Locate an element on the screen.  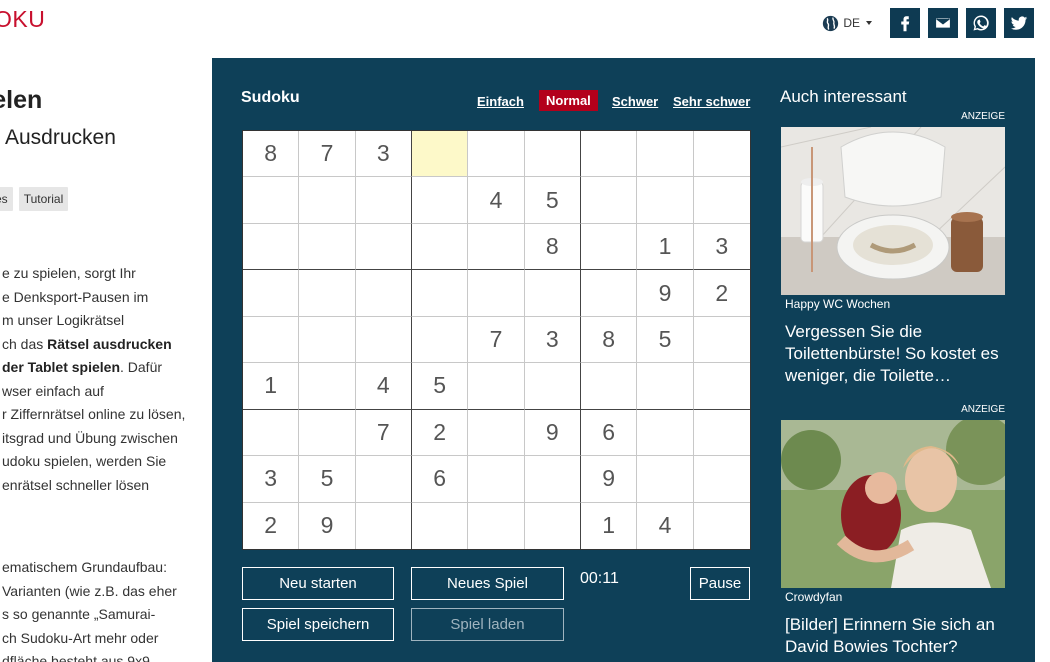
pause-button: Pause is located at coordinates (720, 583).